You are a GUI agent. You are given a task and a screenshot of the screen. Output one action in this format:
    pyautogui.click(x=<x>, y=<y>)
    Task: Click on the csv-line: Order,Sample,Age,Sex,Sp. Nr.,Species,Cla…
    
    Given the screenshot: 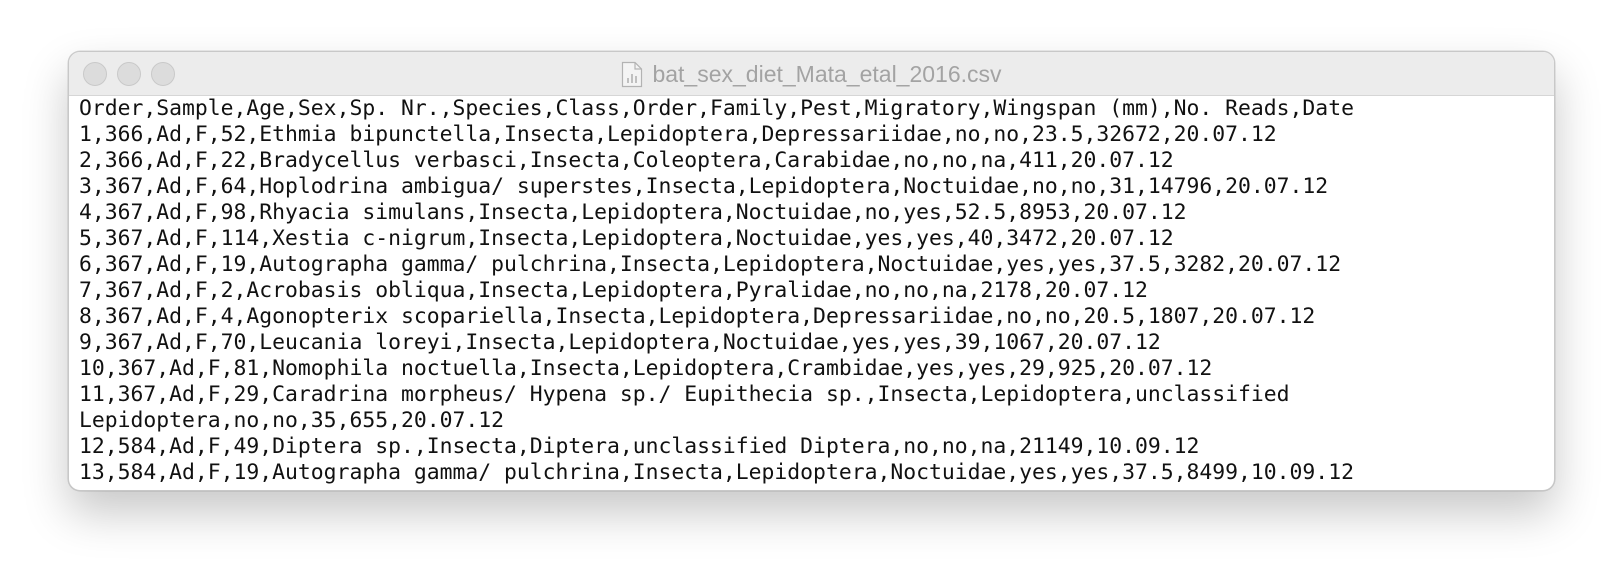 What is the action you would take?
    pyautogui.click(x=716, y=108)
    